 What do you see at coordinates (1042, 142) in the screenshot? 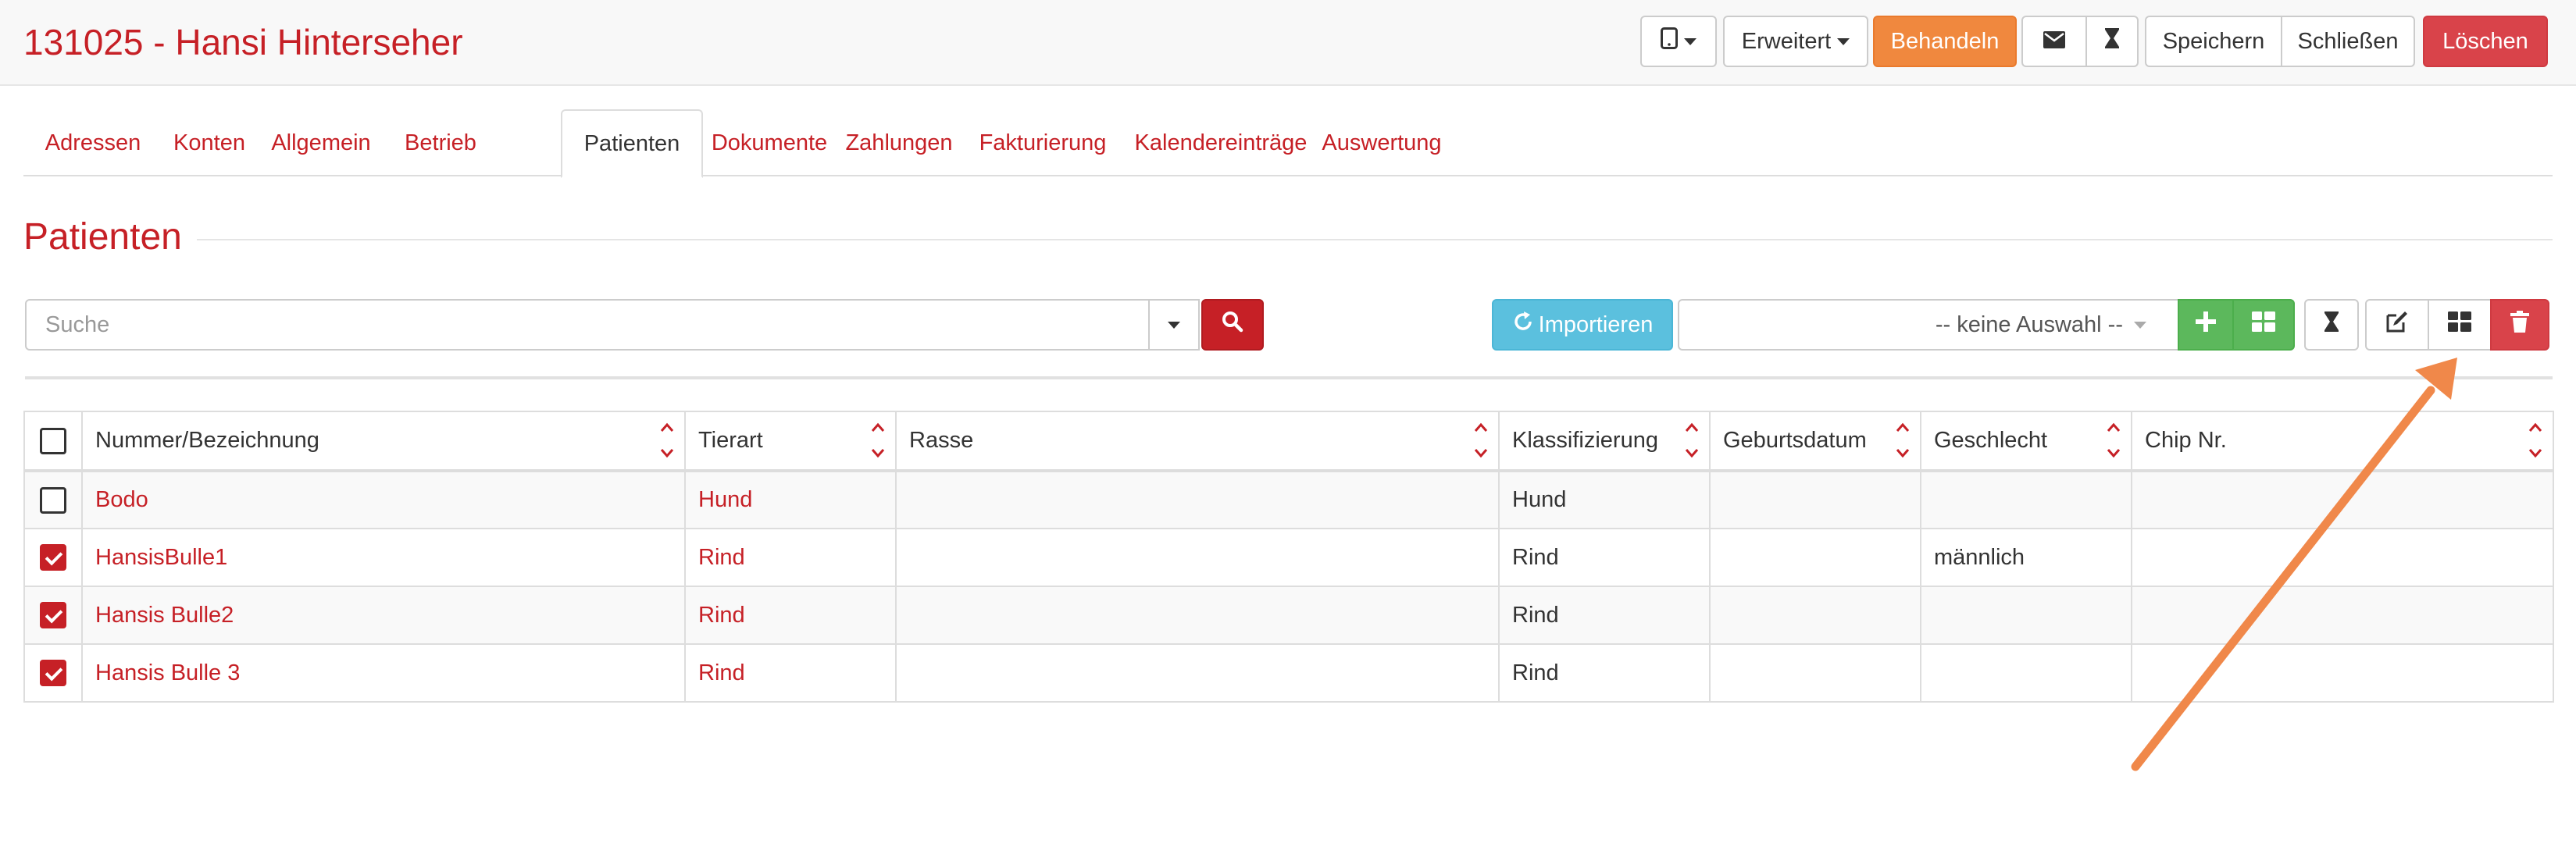
I see `tab-fakturierung: Fakturierung` at bounding box center [1042, 142].